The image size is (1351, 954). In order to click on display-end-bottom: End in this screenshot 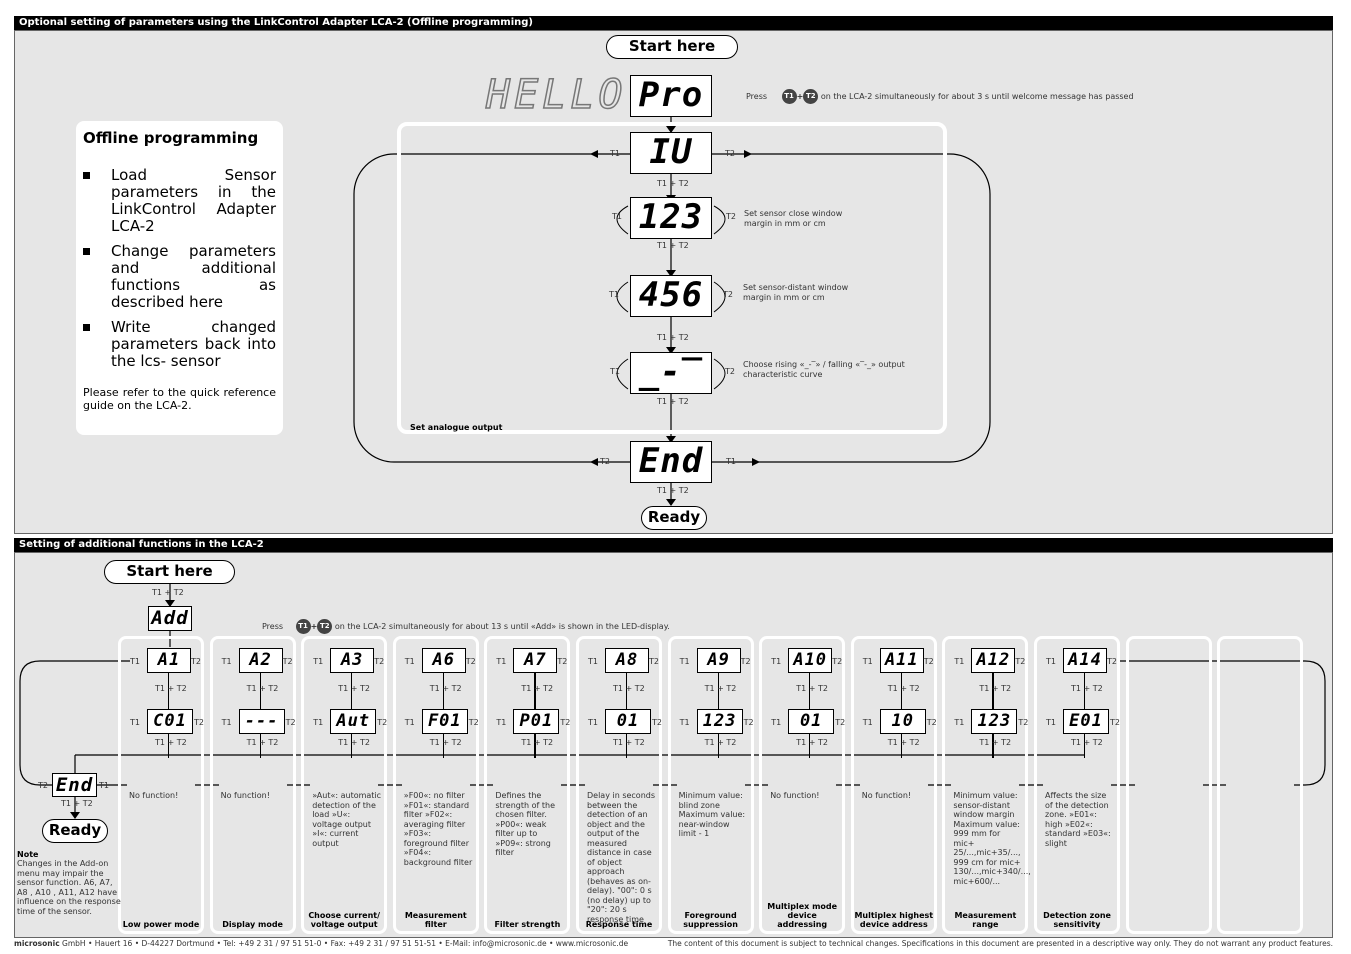, I will do `click(74, 785)`.